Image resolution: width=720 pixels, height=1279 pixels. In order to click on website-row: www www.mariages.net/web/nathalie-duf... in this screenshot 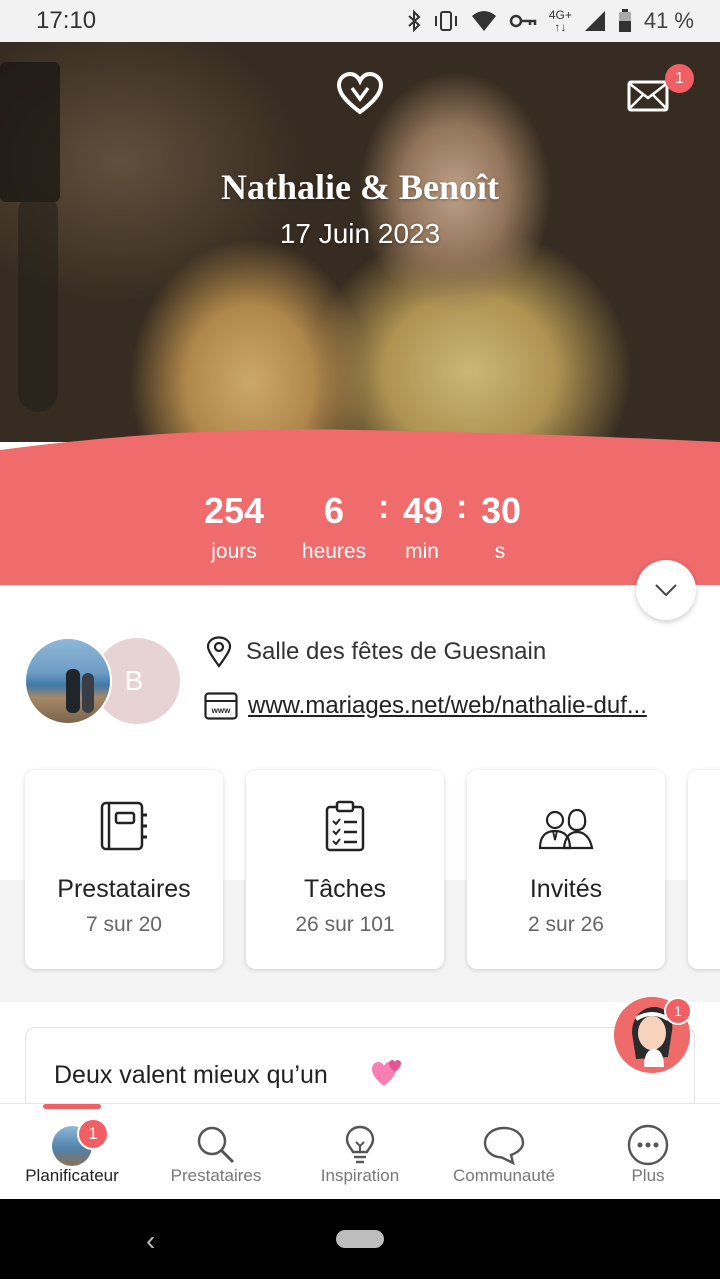, I will do `click(425, 706)`.